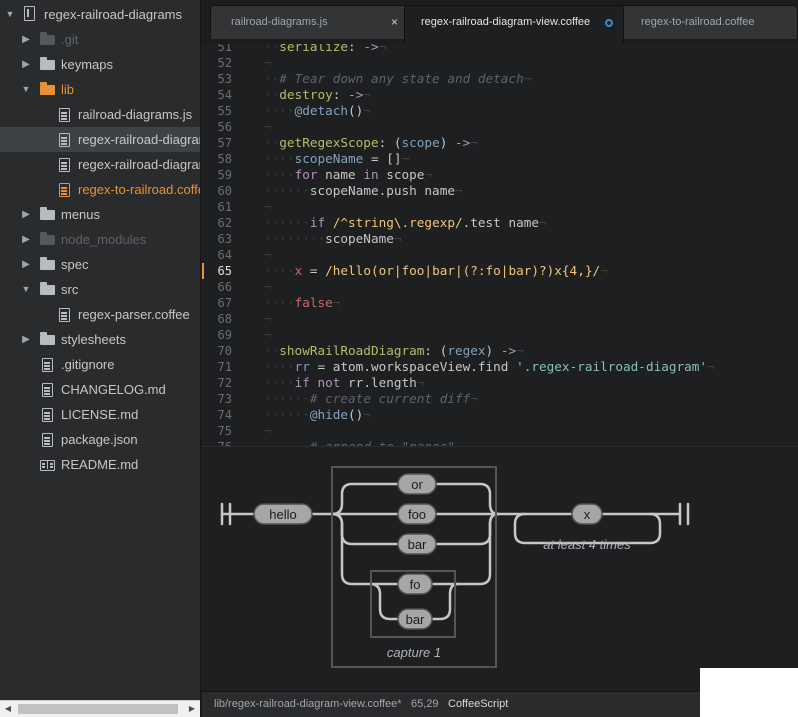 This screenshot has height=717, width=798. Describe the element at coordinates (217, 127) in the screenshot. I see `line-number: 56` at that location.